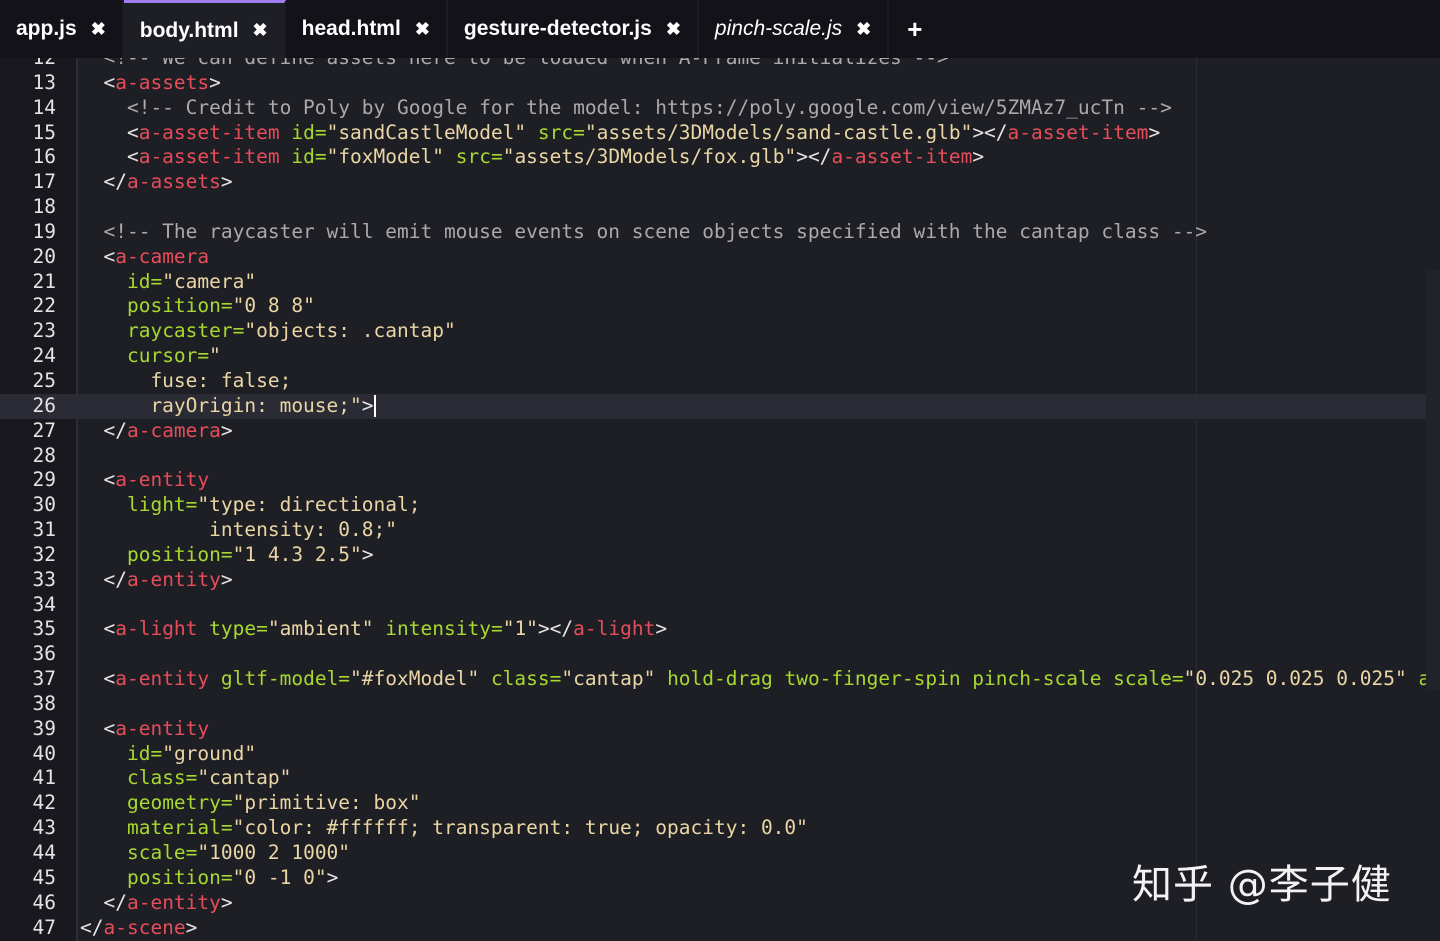  Describe the element at coordinates (720, 928) in the screenshot. I see `code-line: 47 </a-scene>` at that location.